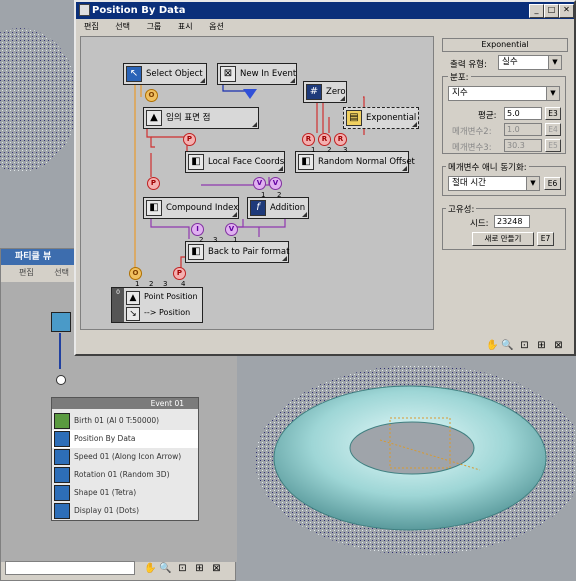 The width and height of the screenshot is (576, 581). Describe the element at coordinates (135, 273) in the screenshot. I see `port-object-2: O` at that location.